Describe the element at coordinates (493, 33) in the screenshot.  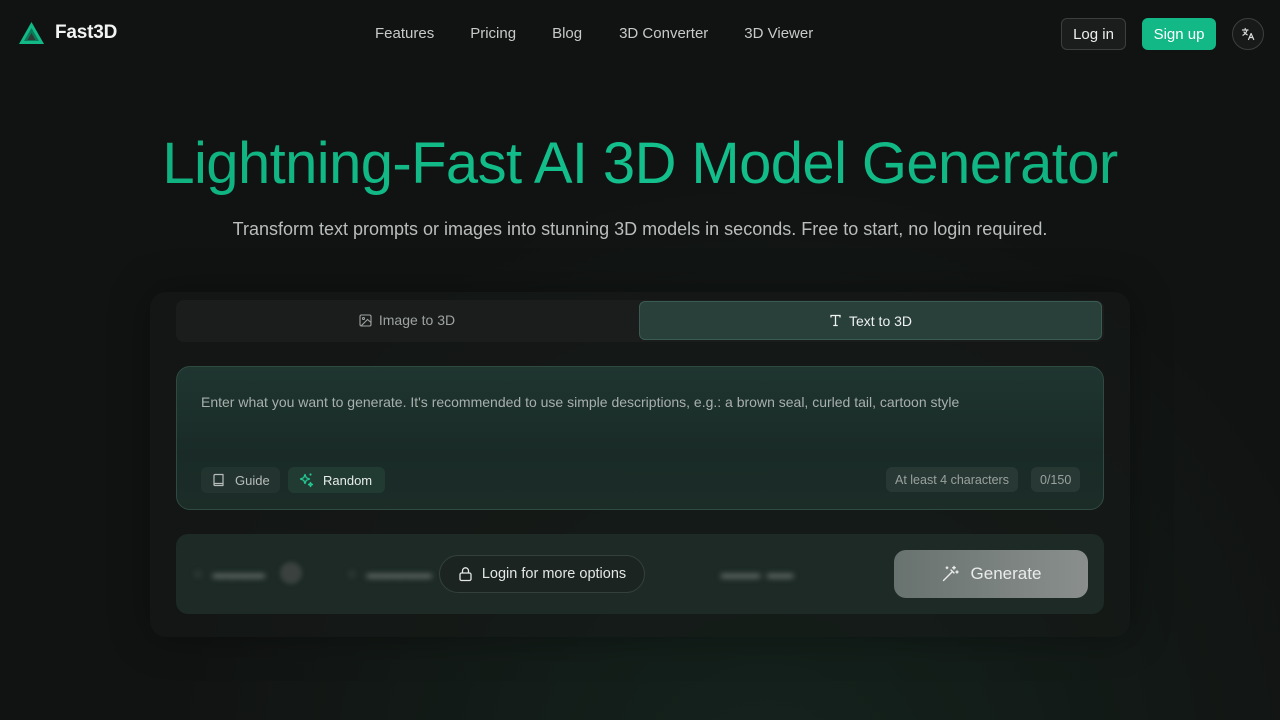
I see `nav-link-pricing: Pricing` at that location.